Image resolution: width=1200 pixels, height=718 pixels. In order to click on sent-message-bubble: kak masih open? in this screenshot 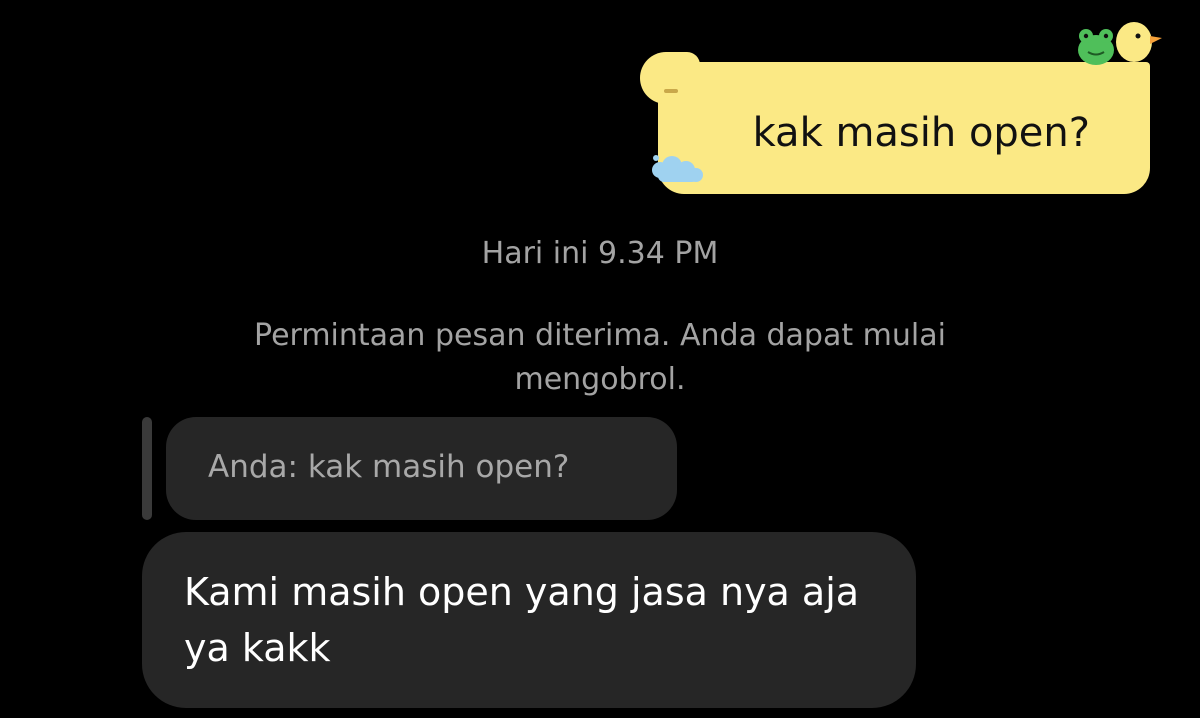, I will do `click(895, 123)`.